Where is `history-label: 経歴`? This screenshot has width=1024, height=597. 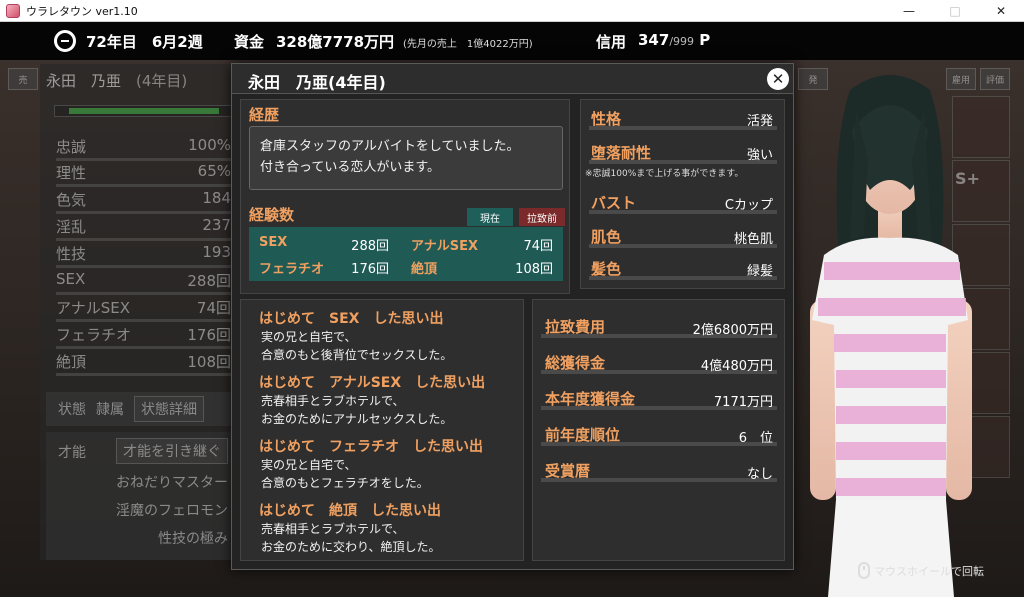 history-label: 経歴 is located at coordinates (264, 115).